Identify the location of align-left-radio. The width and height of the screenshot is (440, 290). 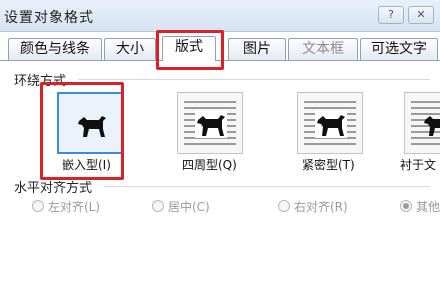
(38, 206).